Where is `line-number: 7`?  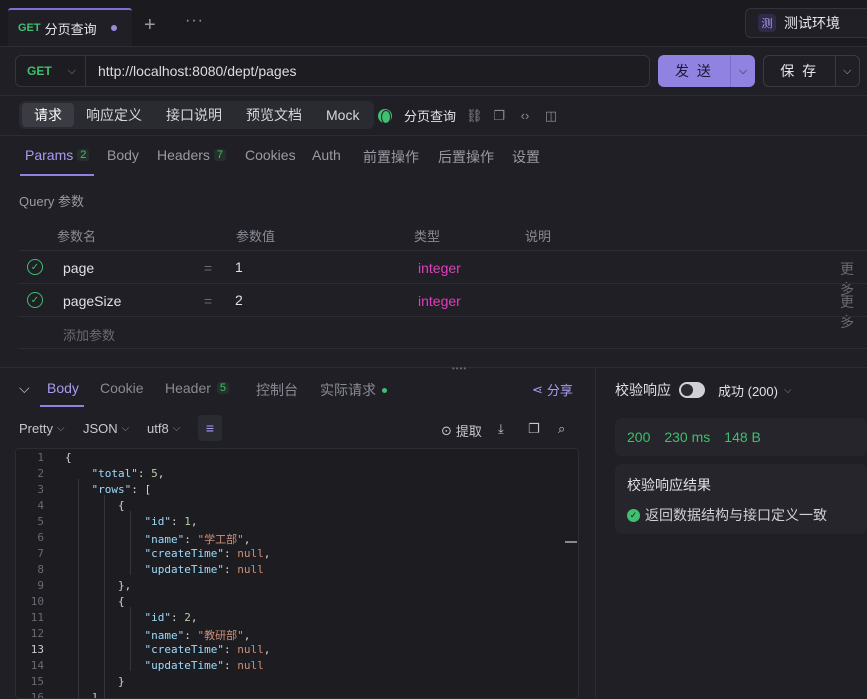
line-number: 7 is located at coordinates (40, 553).